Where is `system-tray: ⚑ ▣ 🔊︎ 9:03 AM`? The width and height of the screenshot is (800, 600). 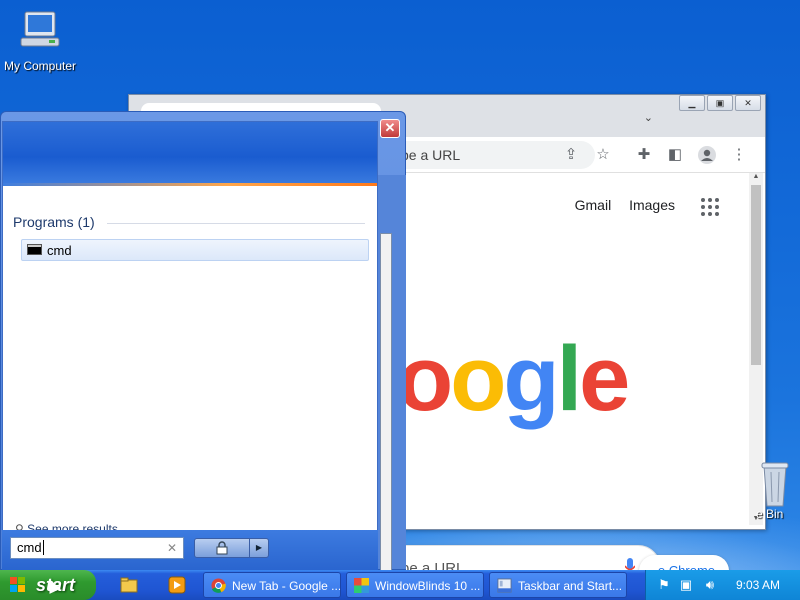
system-tray: ⚑ ▣ 🔊︎ 9:03 AM is located at coordinates (722, 585).